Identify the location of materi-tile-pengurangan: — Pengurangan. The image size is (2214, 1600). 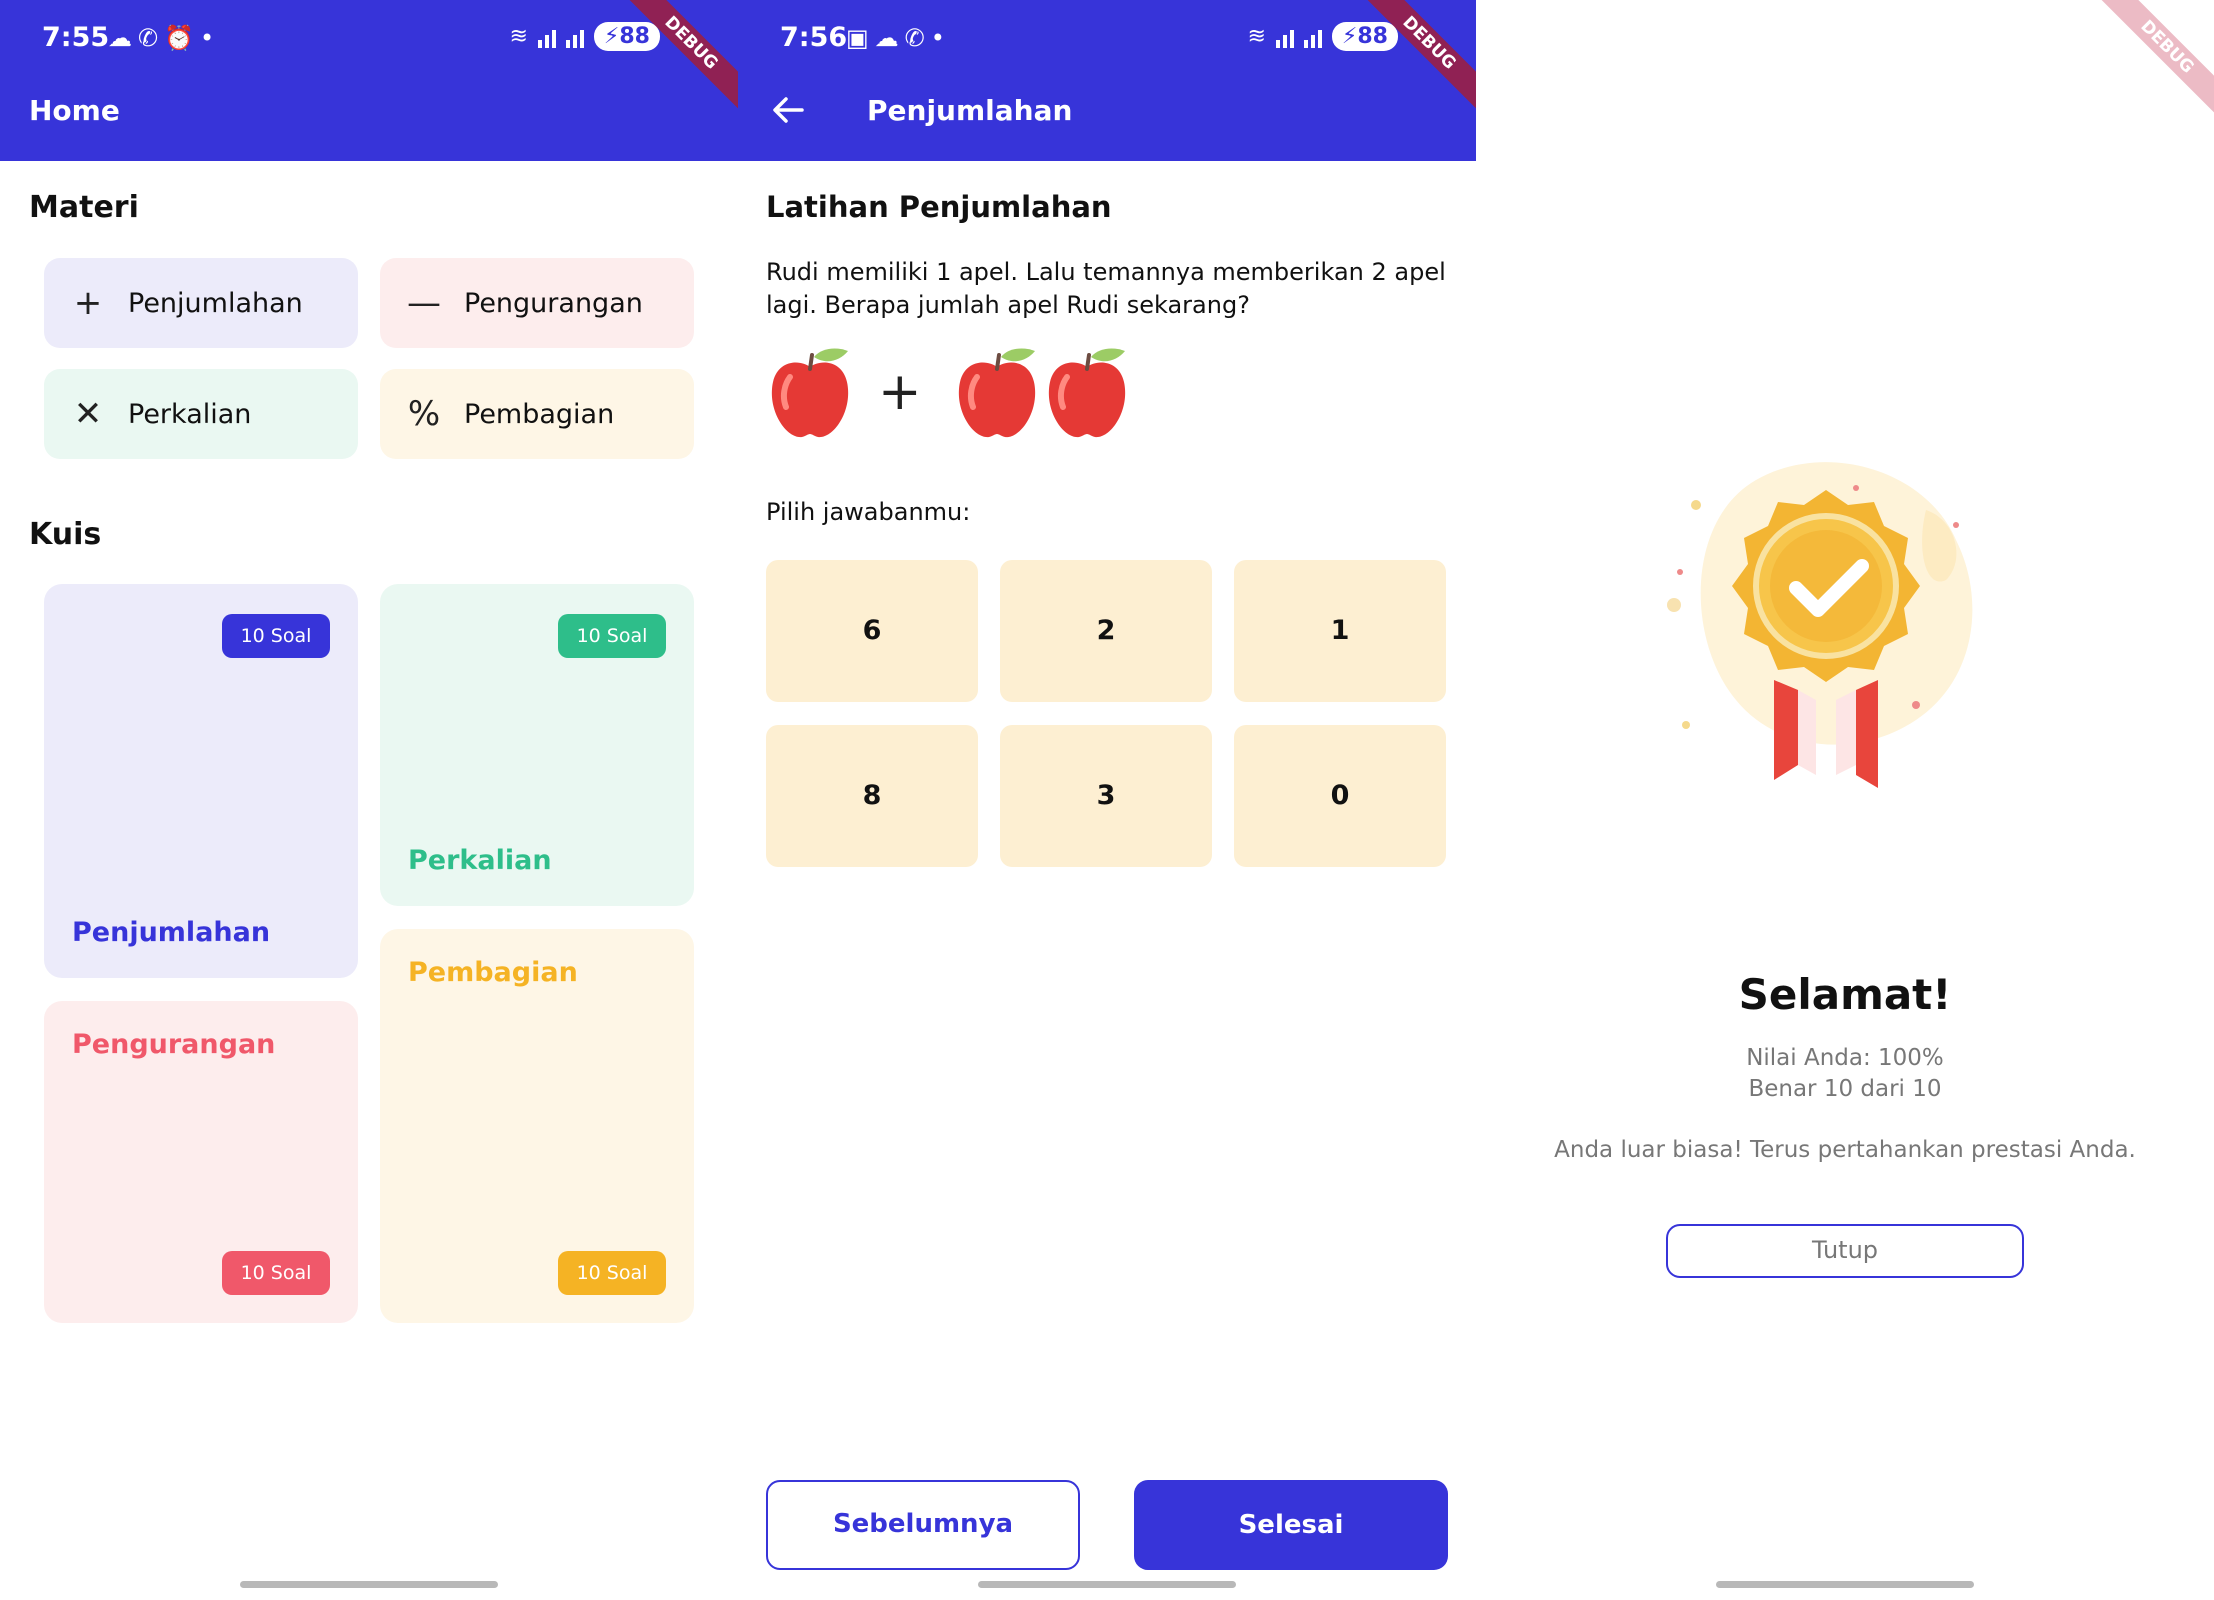
(537, 303).